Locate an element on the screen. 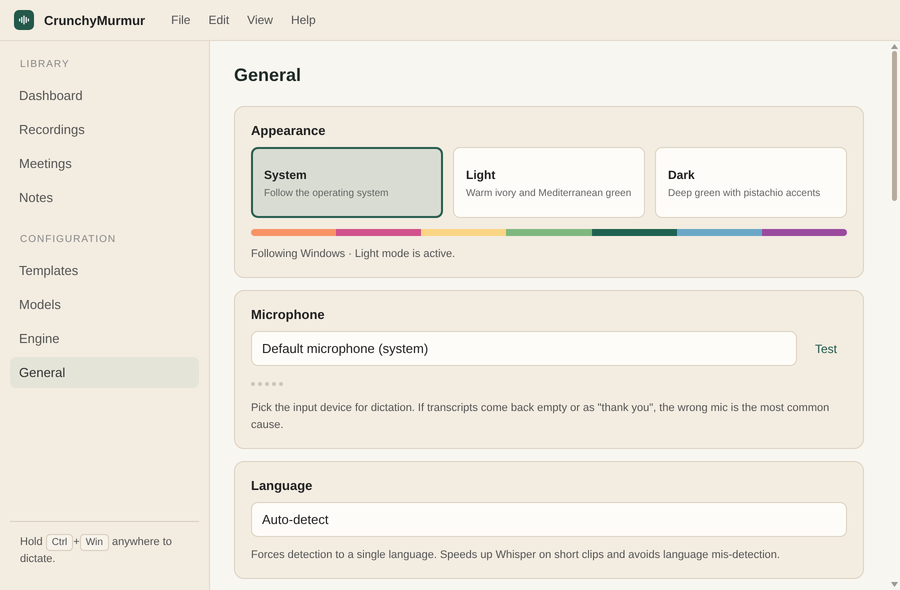 The height and width of the screenshot is (590, 900). sidebar-item: Dashboard is located at coordinates (104, 95).